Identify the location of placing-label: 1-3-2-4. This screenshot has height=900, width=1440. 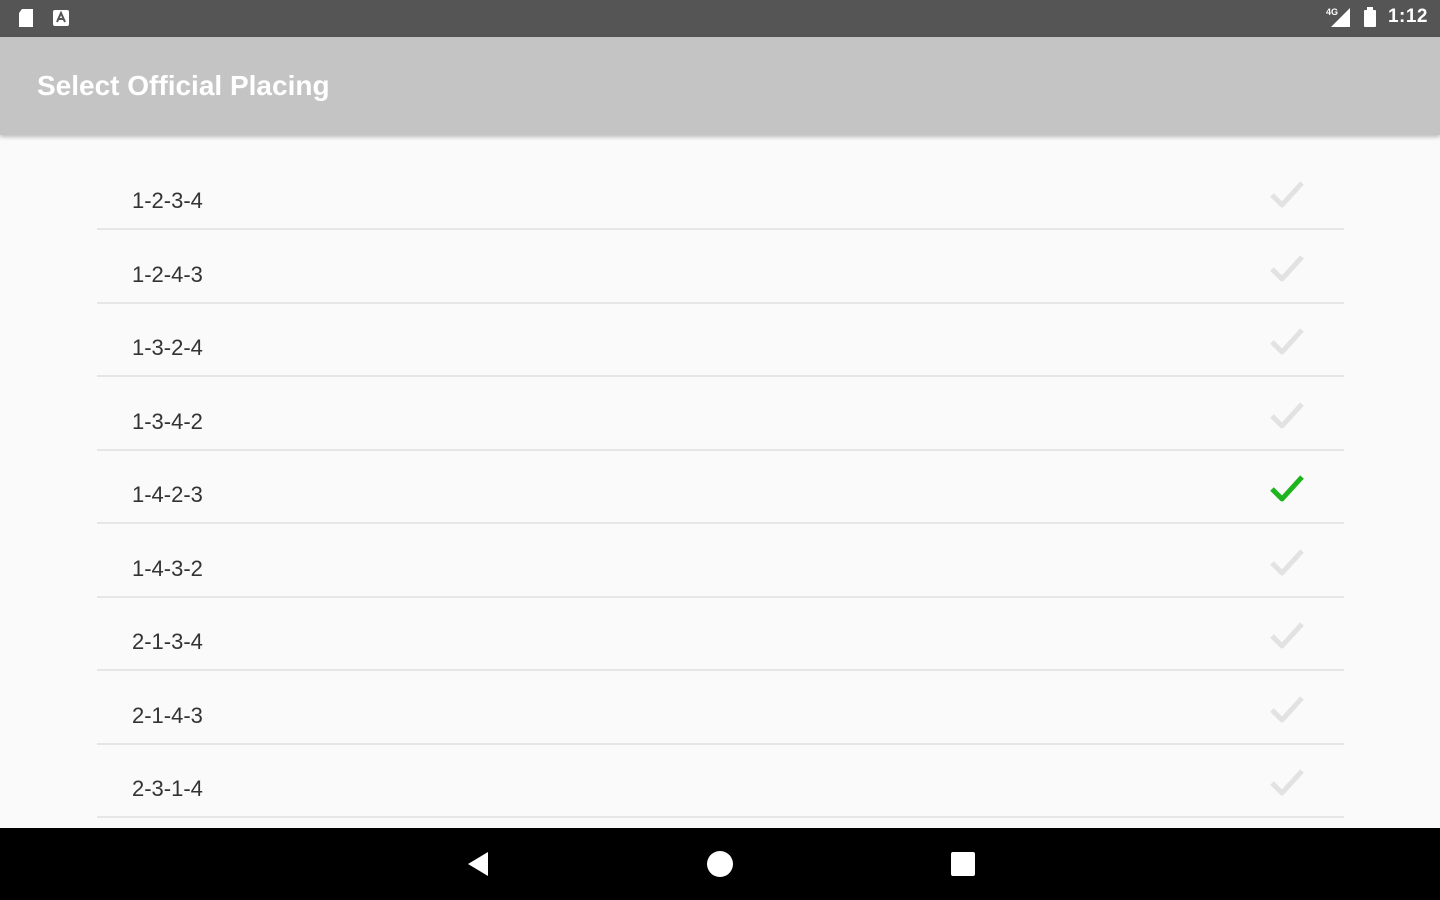
(167, 347).